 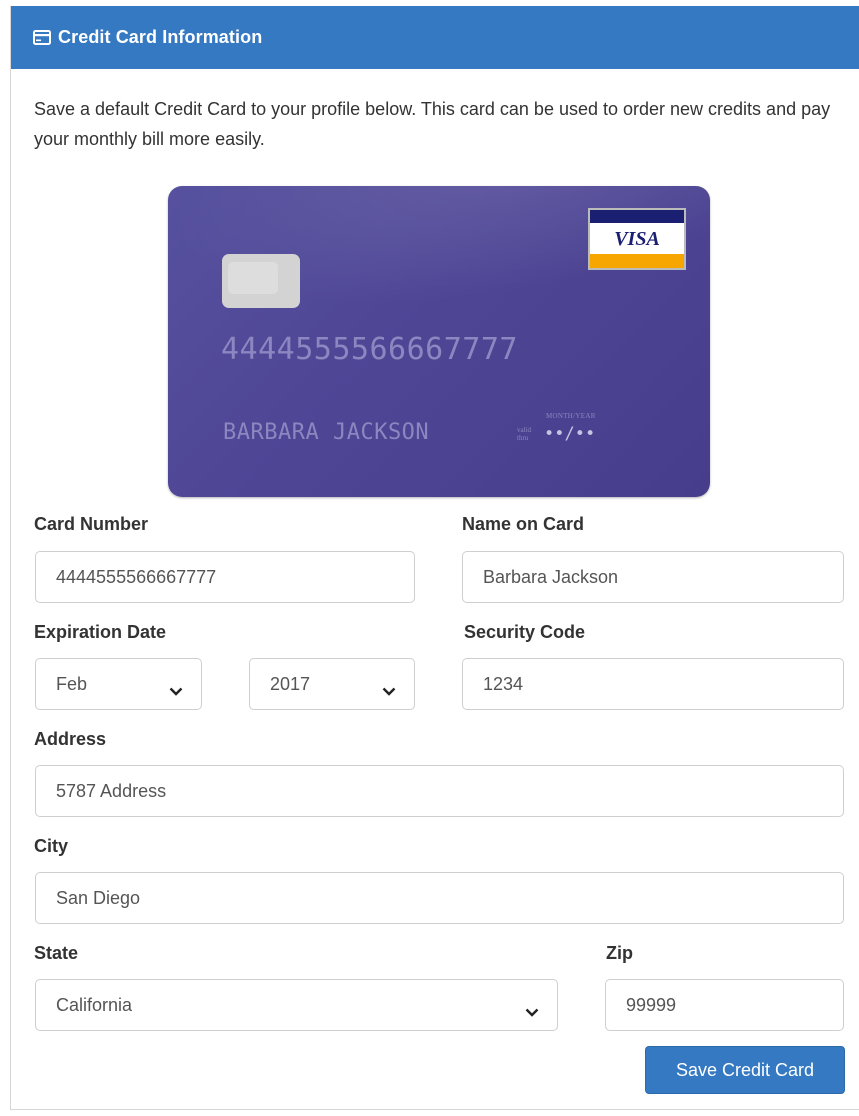 What do you see at coordinates (332, 684) in the screenshot?
I see `expiration-year-select: 2017` at bounding box center [332, 684].